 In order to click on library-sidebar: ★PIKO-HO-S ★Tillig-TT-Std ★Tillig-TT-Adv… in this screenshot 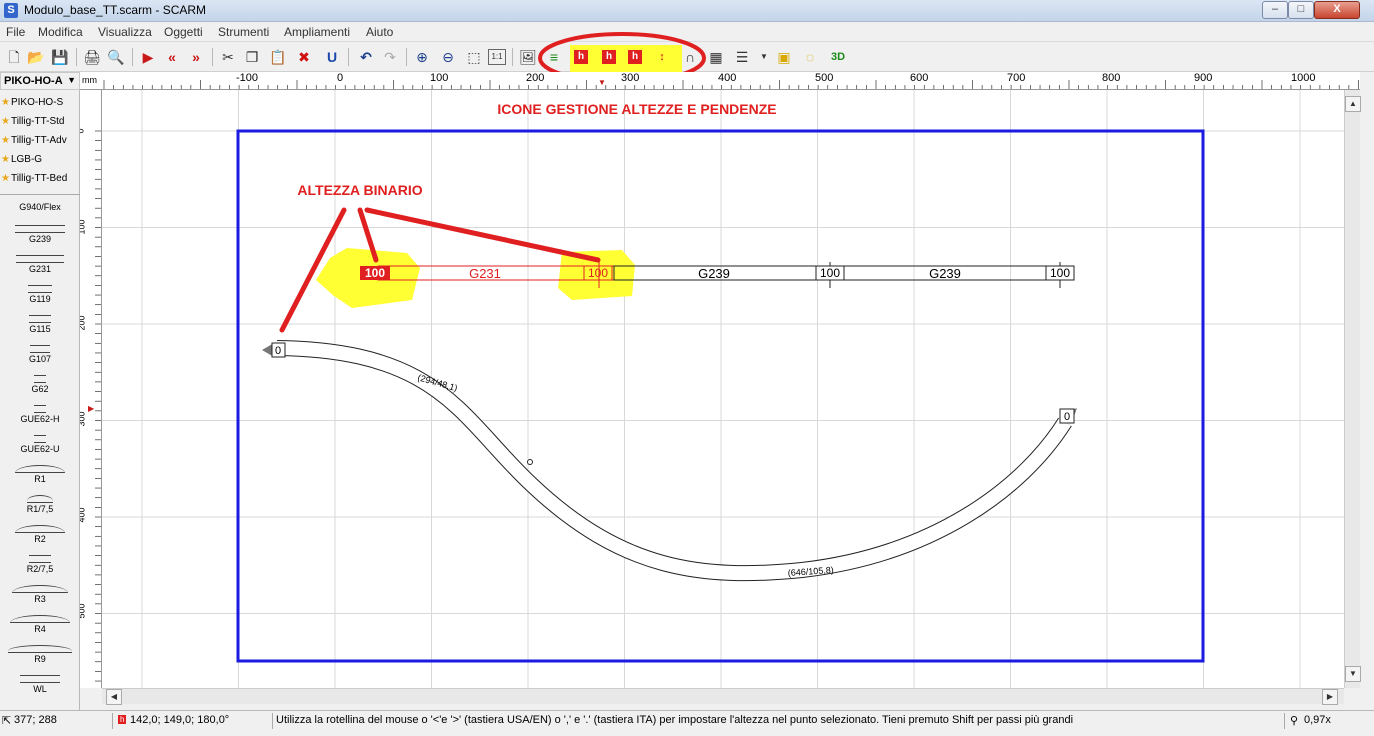, I will do `click(40, 400)`.